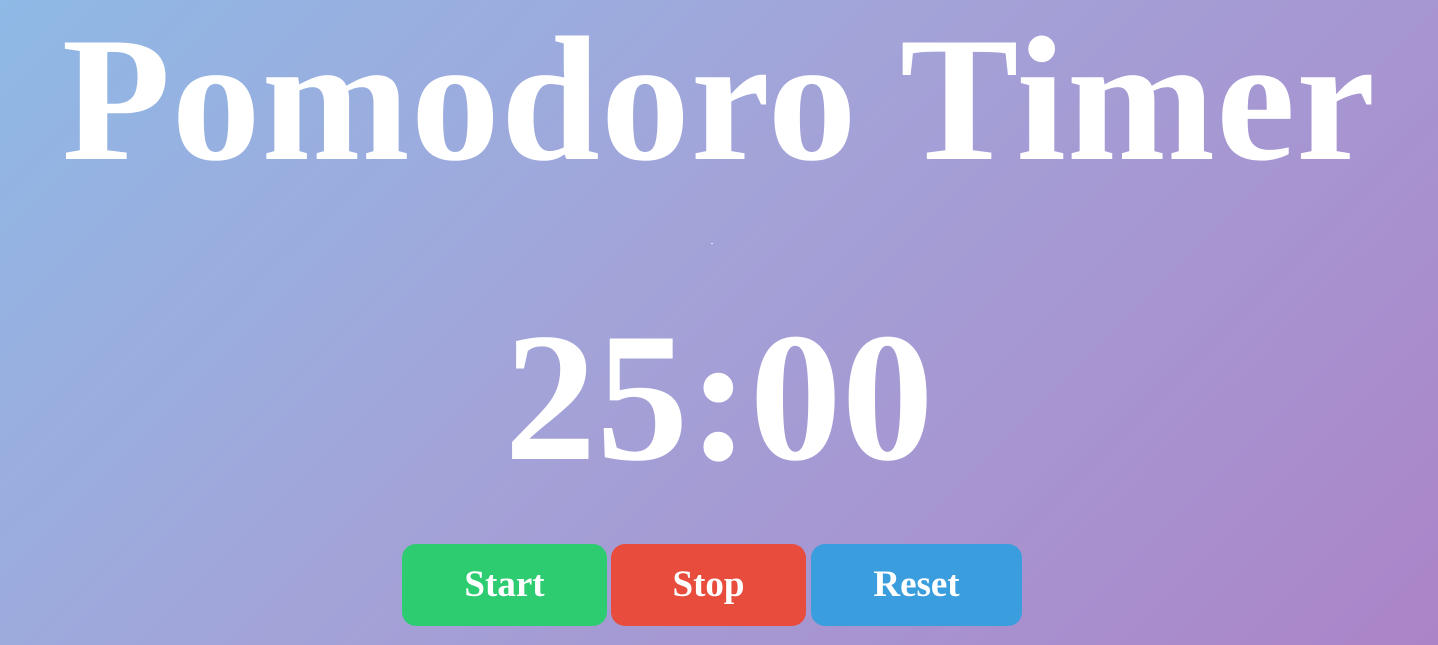  What do you see at coordinates (708, 585) in the screenshot?
I see `stop-button: Stop` at bounding box center [708, 585].